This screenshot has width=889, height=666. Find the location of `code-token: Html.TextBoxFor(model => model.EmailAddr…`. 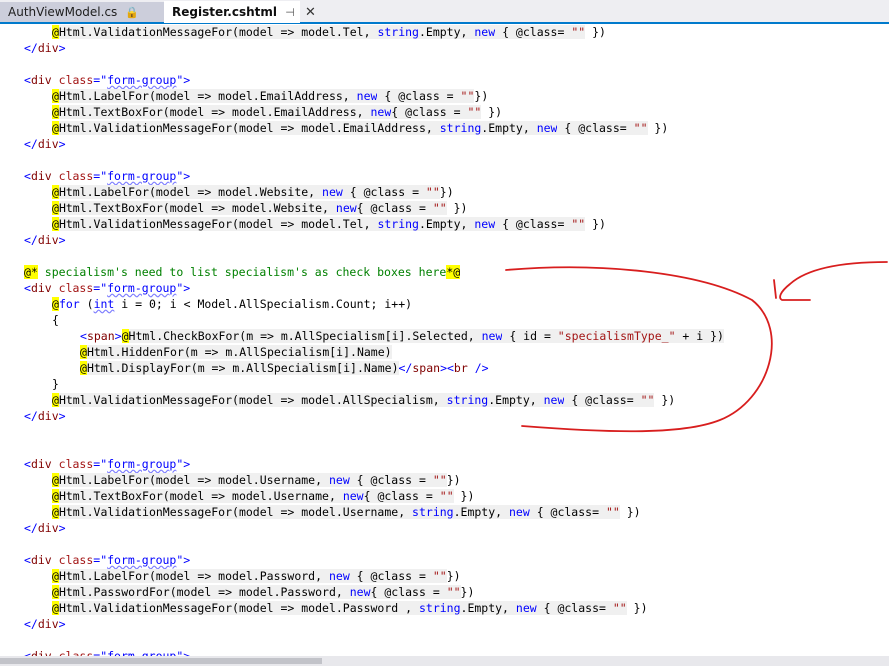

code-token: Html.TextBoxFor(model => model.EmailAddr… is located at coordinates (214, 112).